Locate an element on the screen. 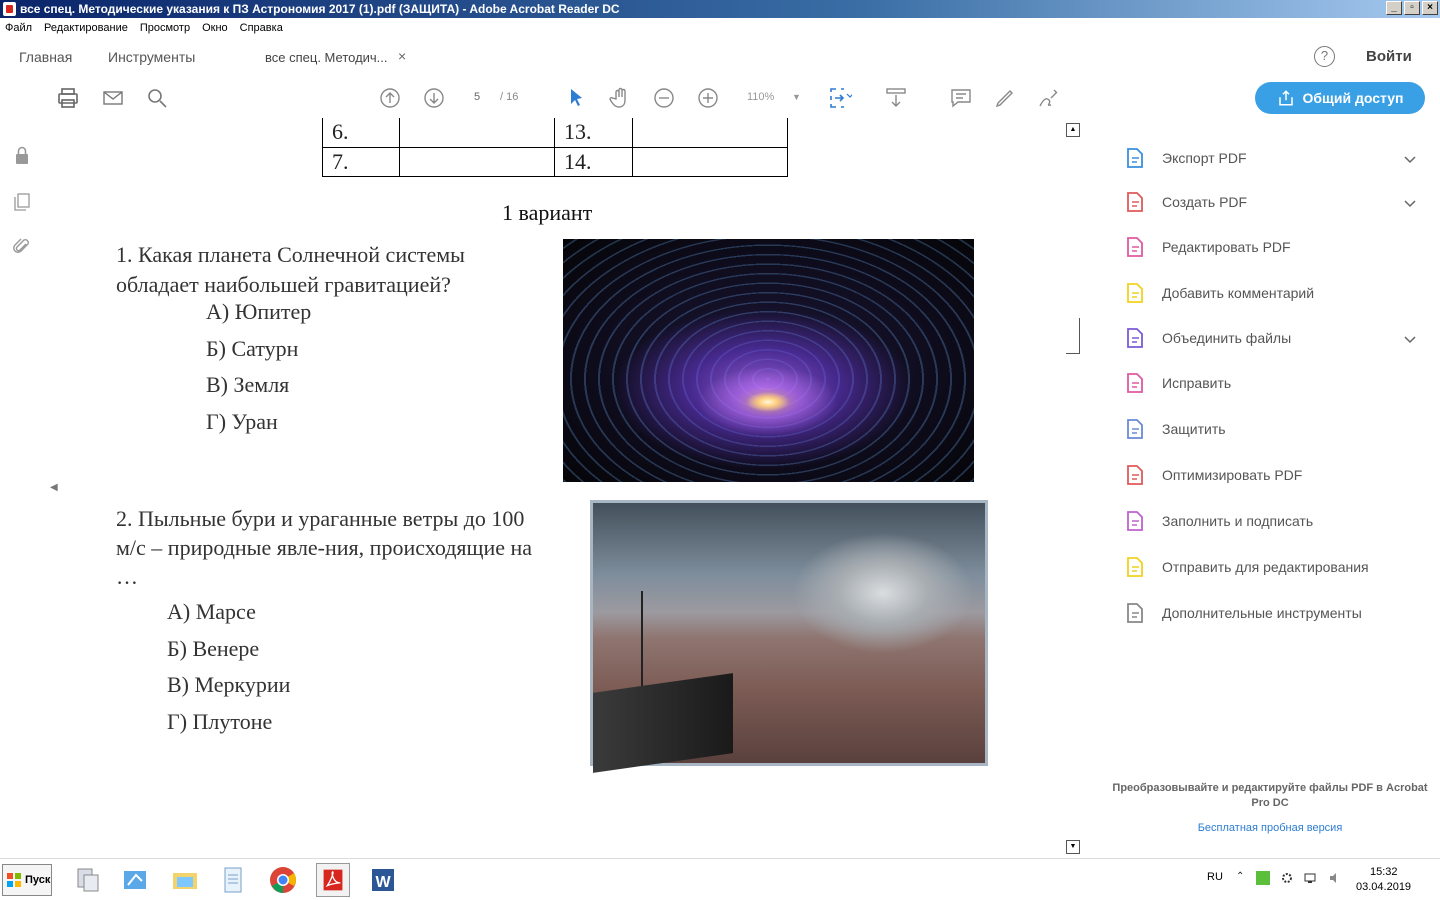 This screenshot has width=1440, height=900. free-trial-link: Бесплатная пробная версия is located at coordinates (1270, 828).